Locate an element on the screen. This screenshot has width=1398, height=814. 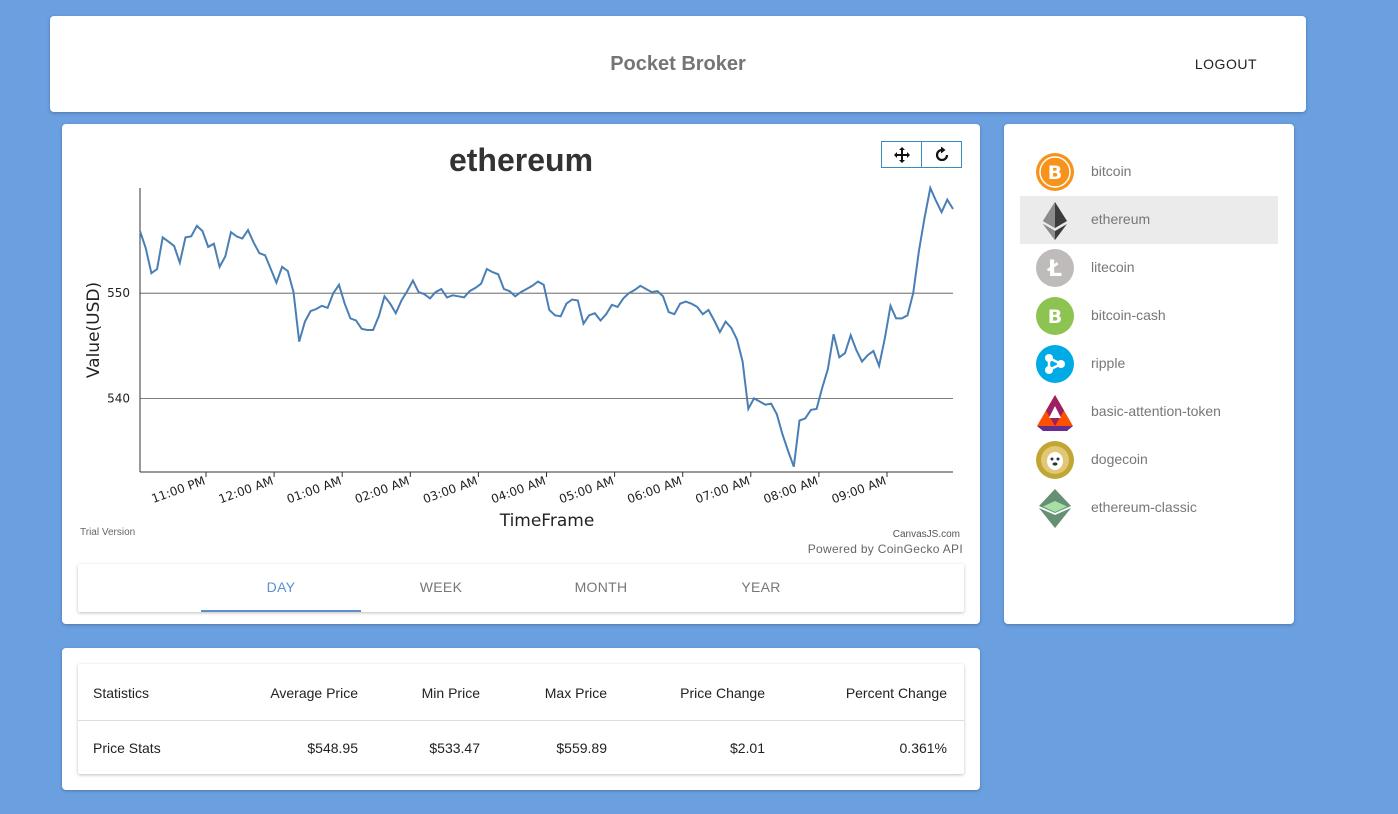
svg-text: Ł is located at coordinates (1054, 269).